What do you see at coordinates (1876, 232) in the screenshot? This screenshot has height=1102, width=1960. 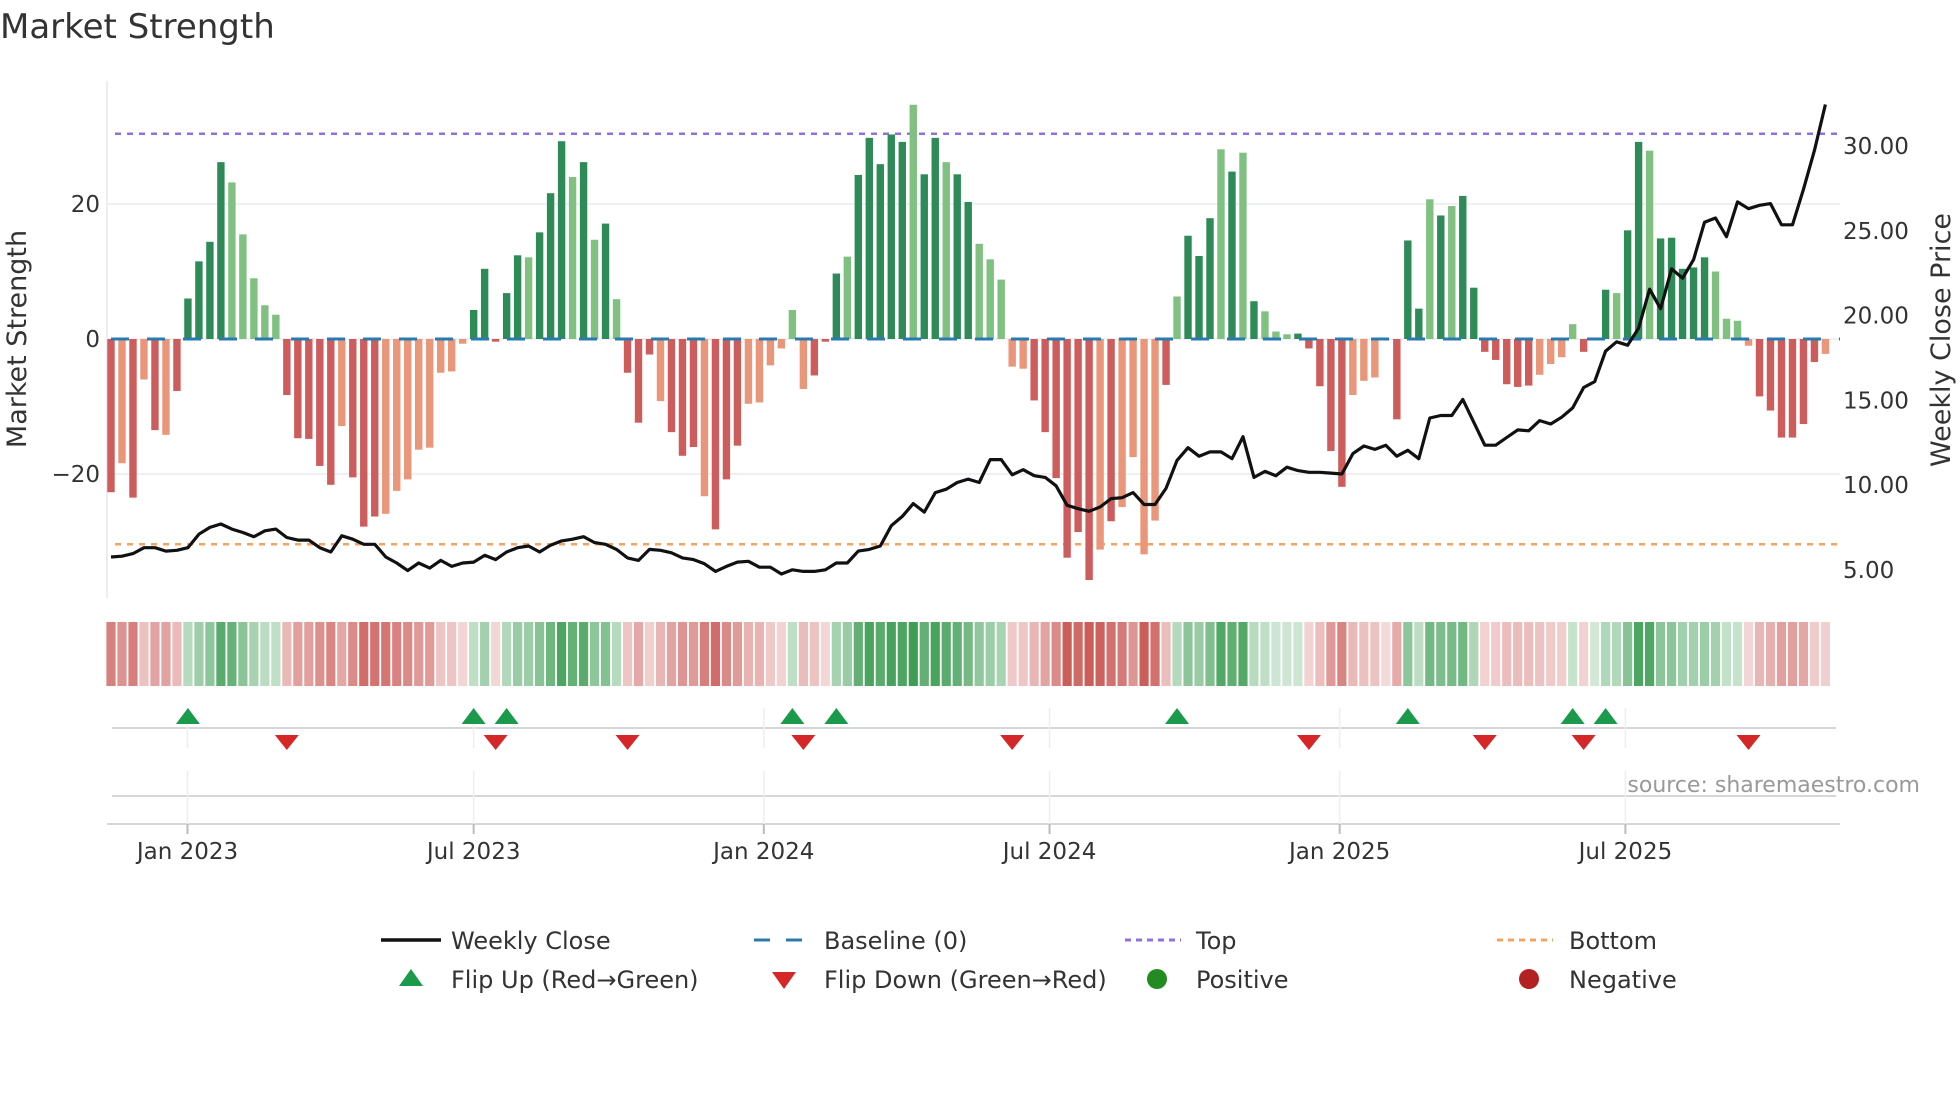 I see `y2-tick-label: 25.00` at bounding box center [1876, 232].